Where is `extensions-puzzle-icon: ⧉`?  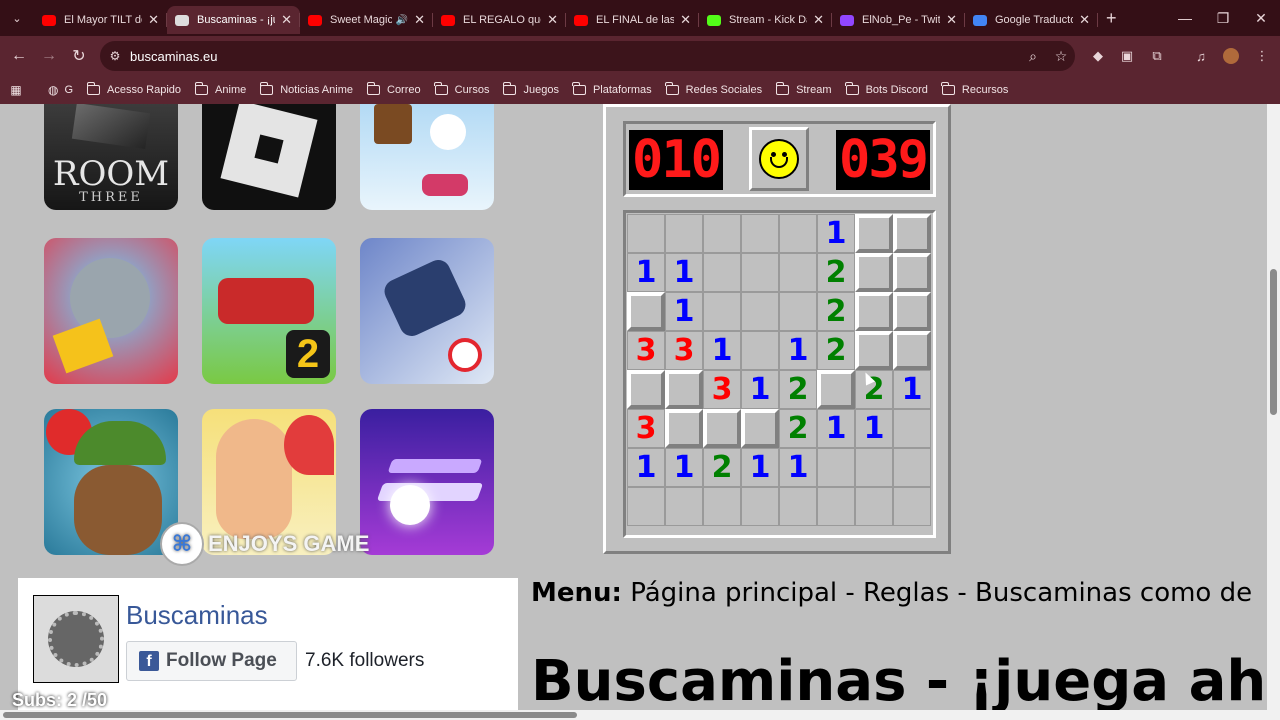 extensions-puzzle-icon: ⧉ is located at coordinates (1157, 56).